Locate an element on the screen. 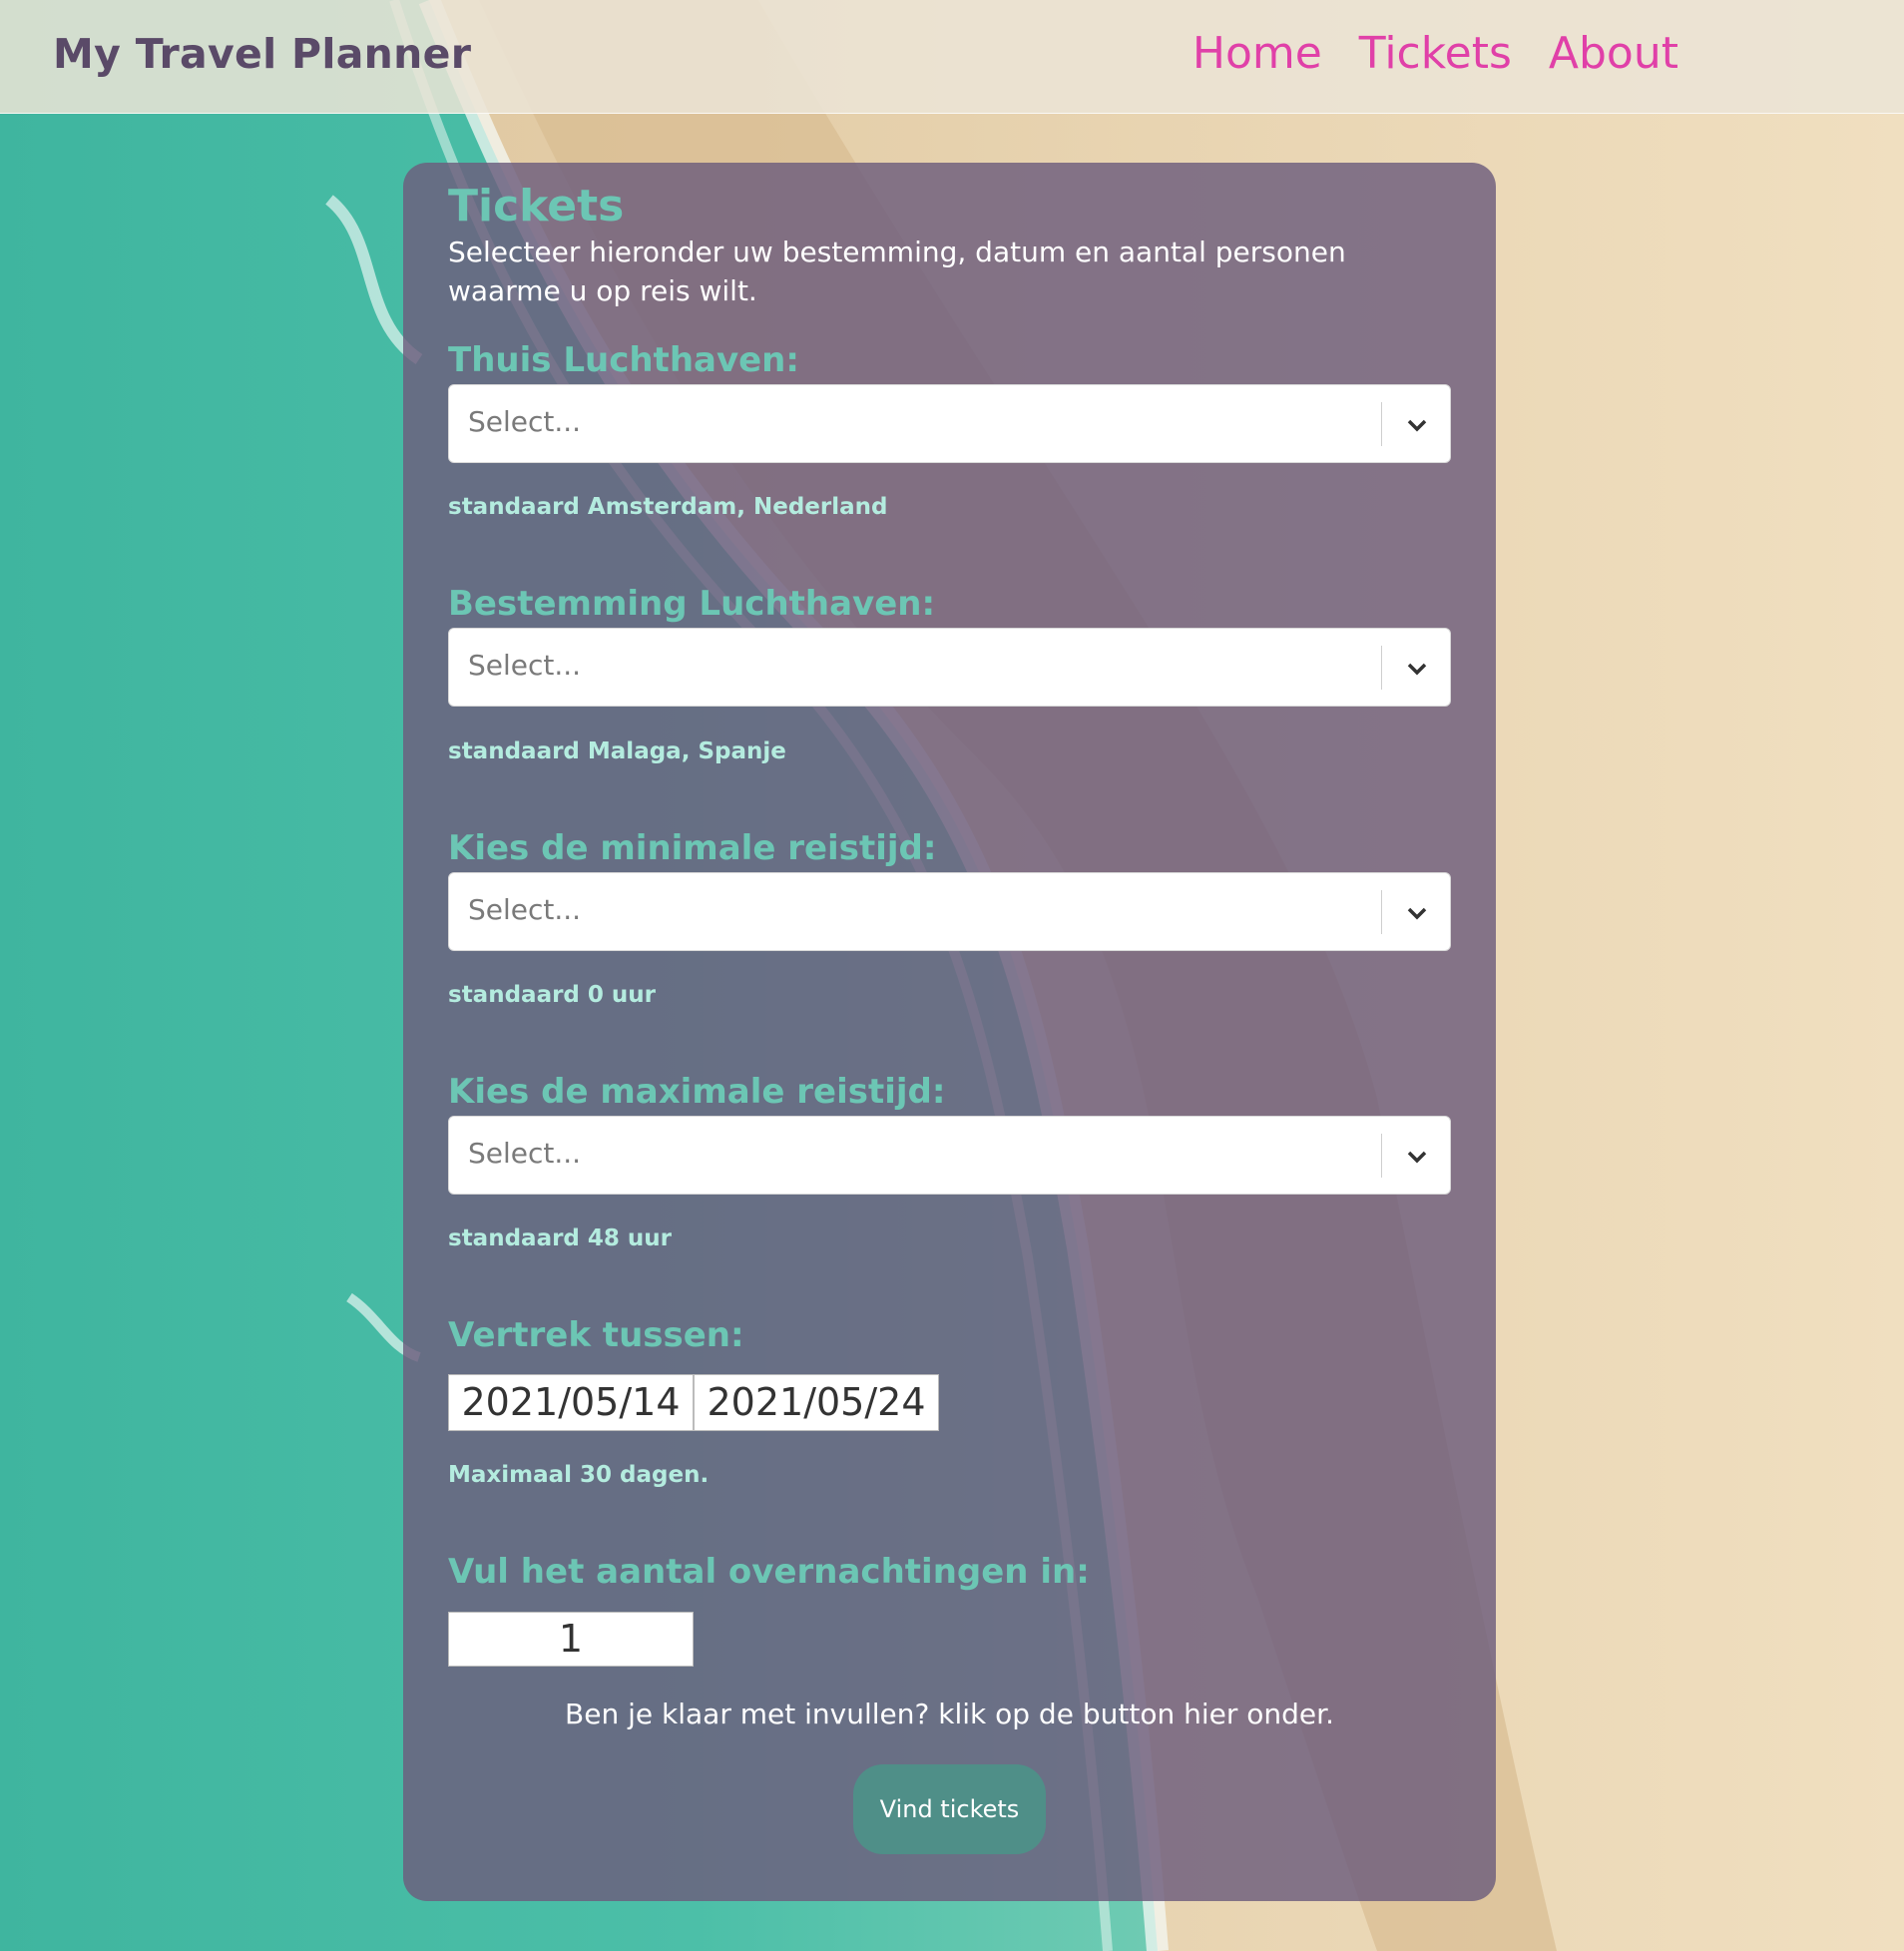 The image size is (1904, 1951). nights-label: Vul het aantal overnachtingen in: is located at coordinates (769, 1572).